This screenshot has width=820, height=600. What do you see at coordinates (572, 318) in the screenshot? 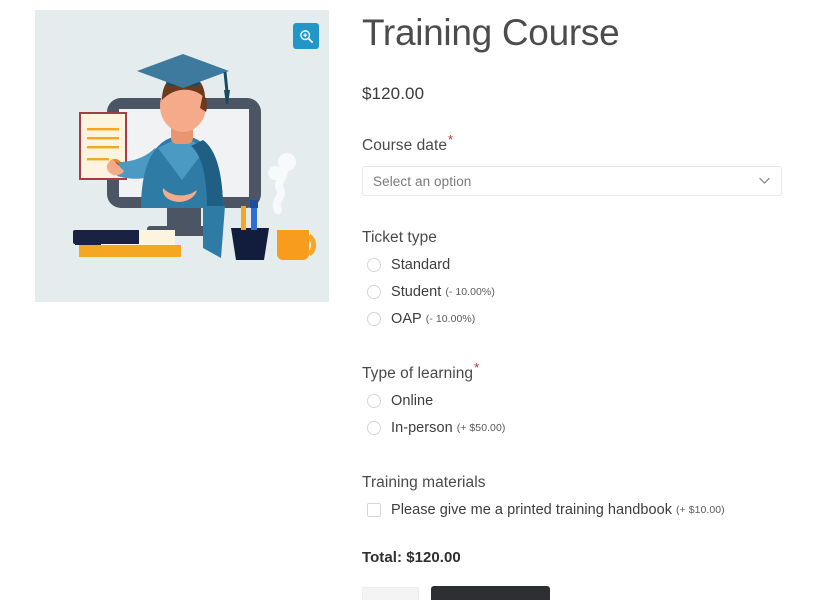
I see `radio-option-oap: OAP (- 10.00%)` at bounding box center [572, 318].